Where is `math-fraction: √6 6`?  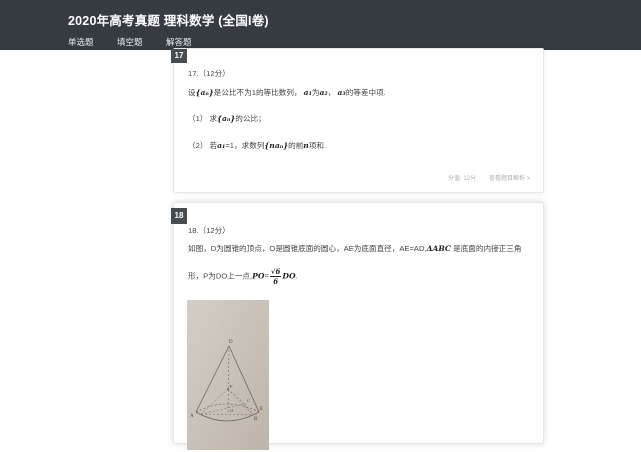
math-fraction: √6 6 is located at coordinates (275, 276).